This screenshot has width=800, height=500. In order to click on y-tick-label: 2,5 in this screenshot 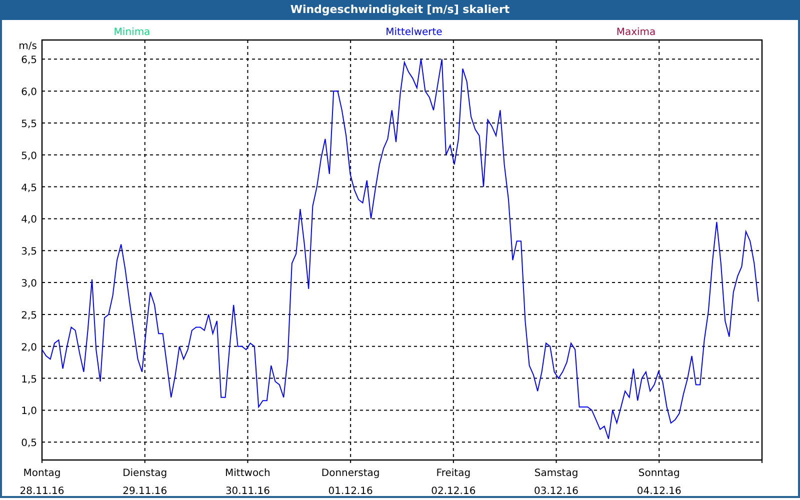, I will do `click(29, 316)`.